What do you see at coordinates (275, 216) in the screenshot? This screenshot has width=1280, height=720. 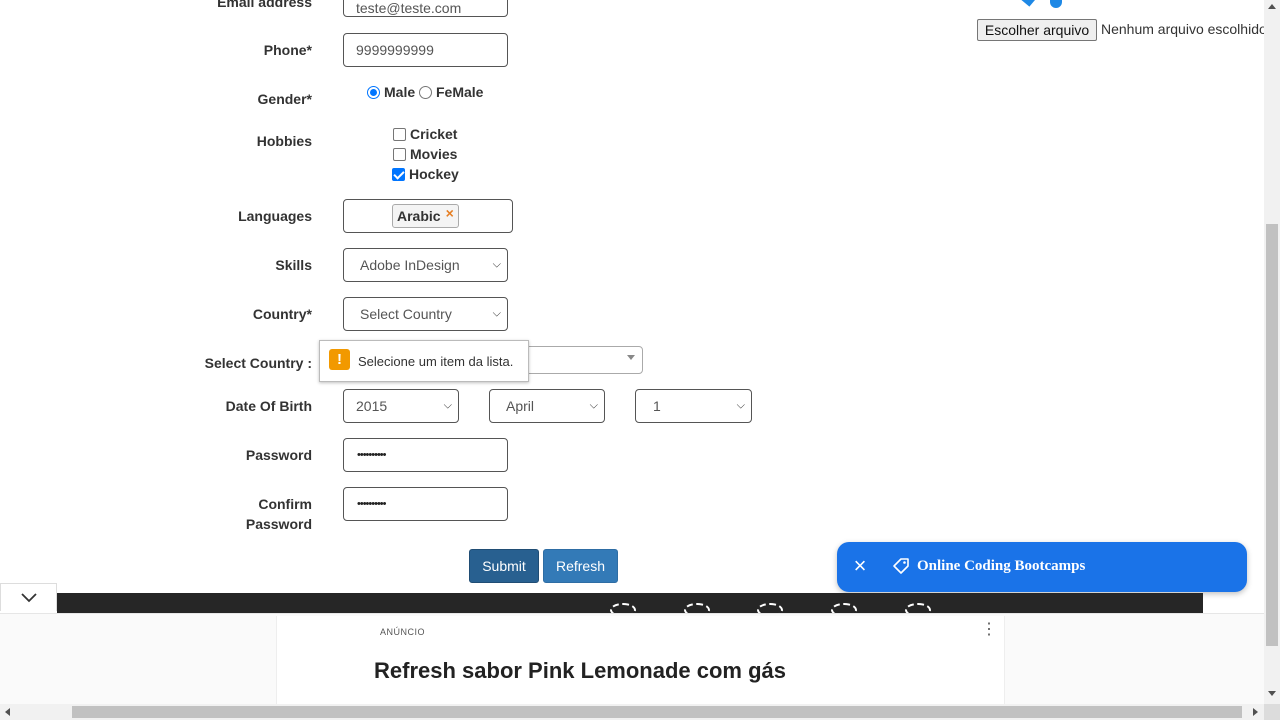 I see `languages-label: Languages` at bounding box center [275, 216].